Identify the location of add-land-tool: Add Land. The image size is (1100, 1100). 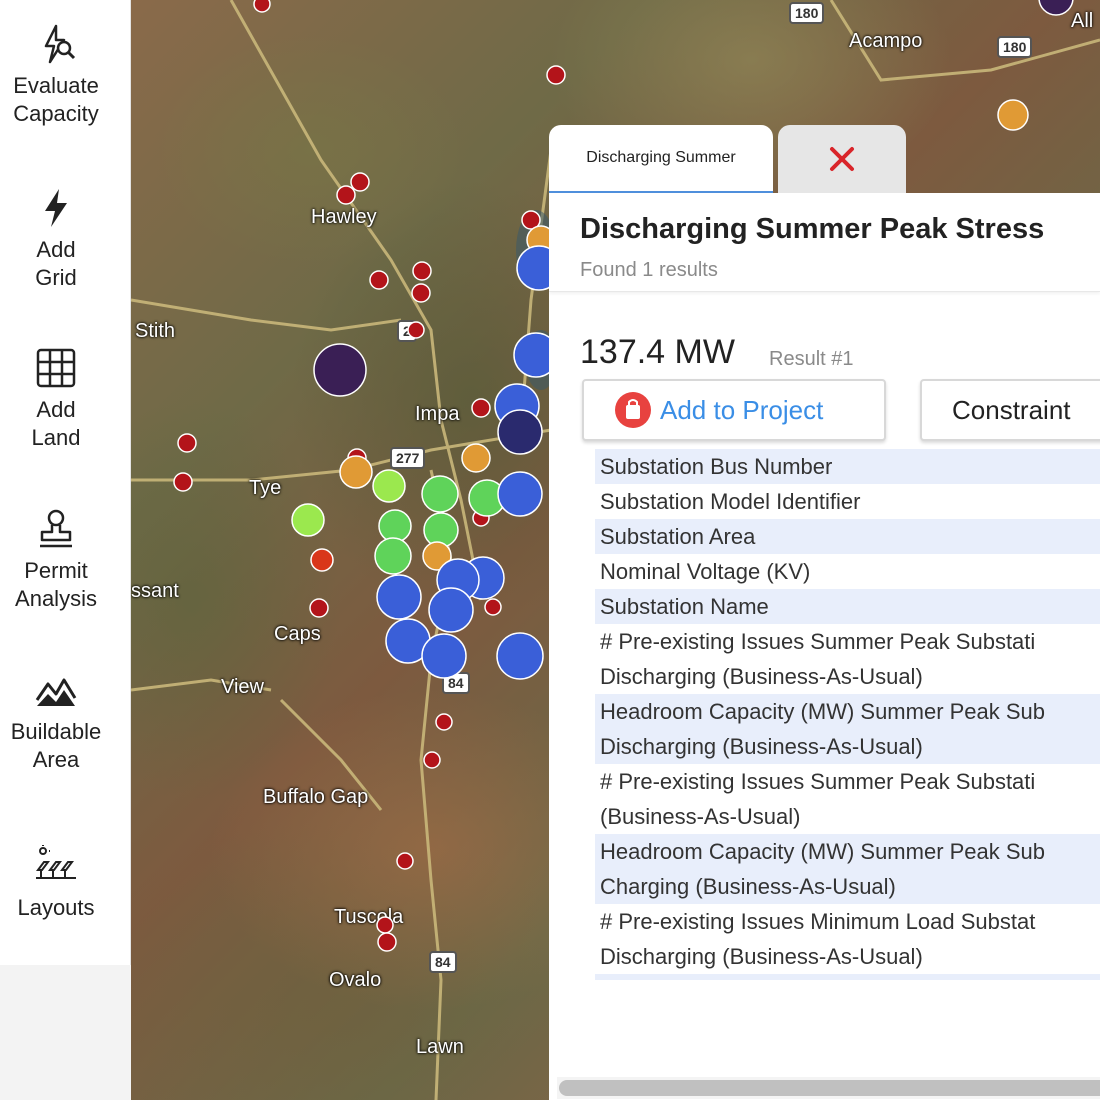
(56, 399).